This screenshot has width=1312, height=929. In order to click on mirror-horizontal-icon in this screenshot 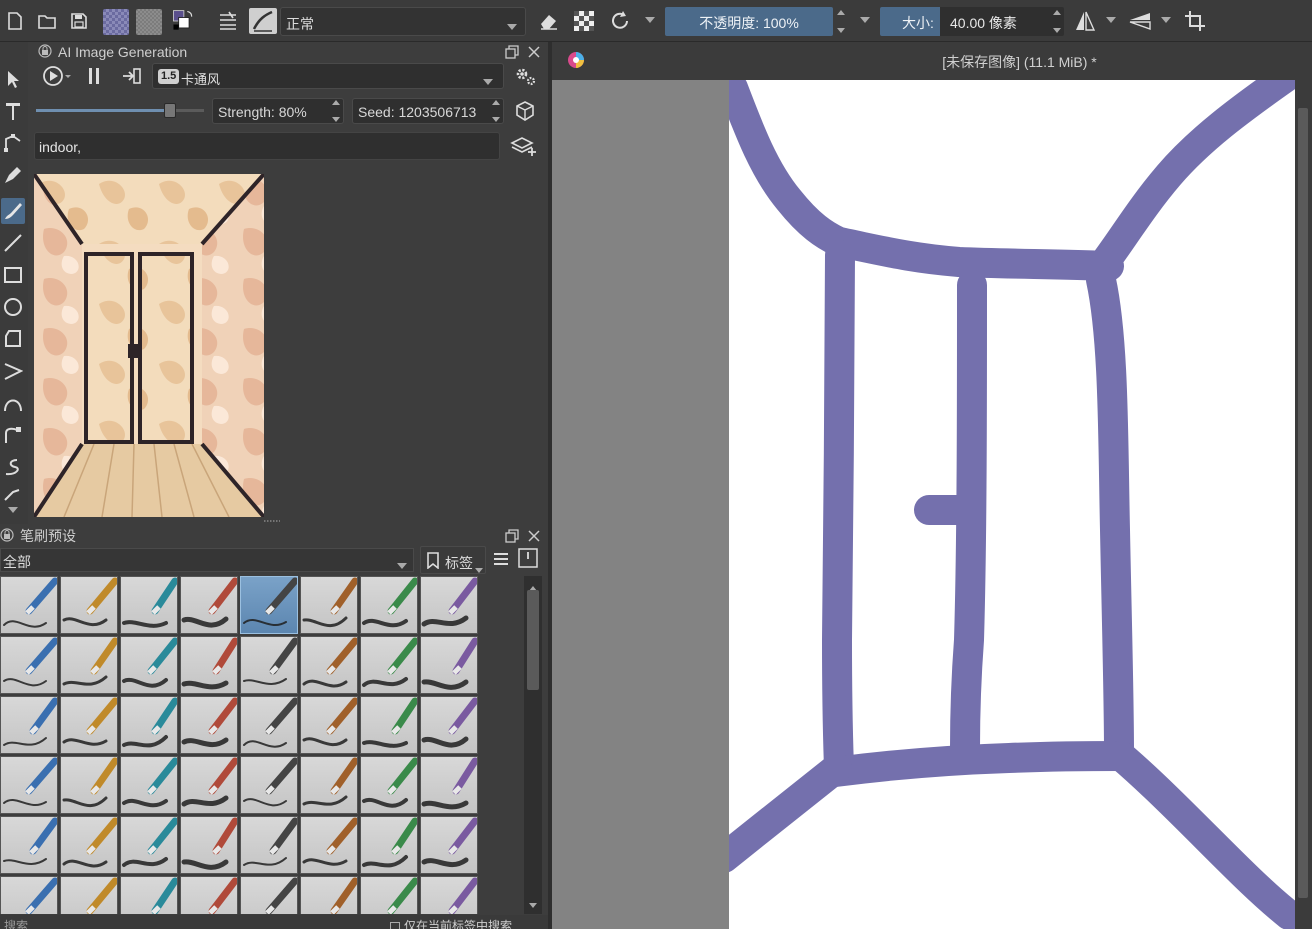, I will do `click(1085, 21)`.